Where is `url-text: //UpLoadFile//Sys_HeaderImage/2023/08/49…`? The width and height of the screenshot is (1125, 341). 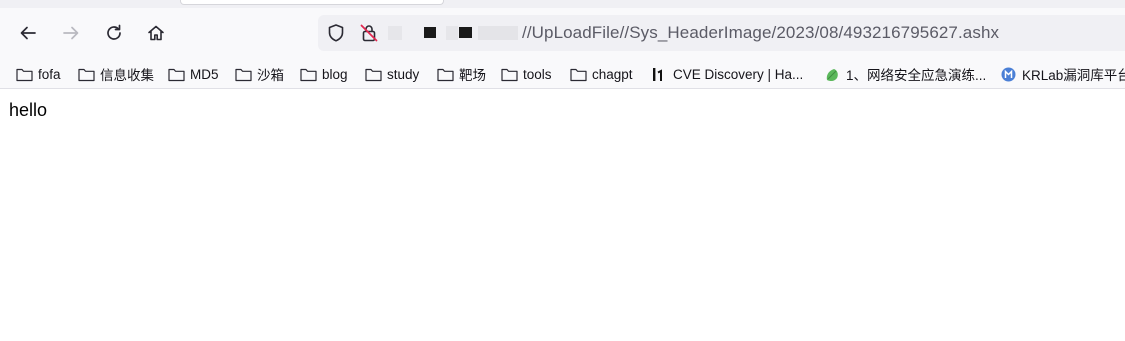
url-text: //UpLoadFile//Sys_HeaderImage/2023/08/49… is located at coordinates (760, 33).